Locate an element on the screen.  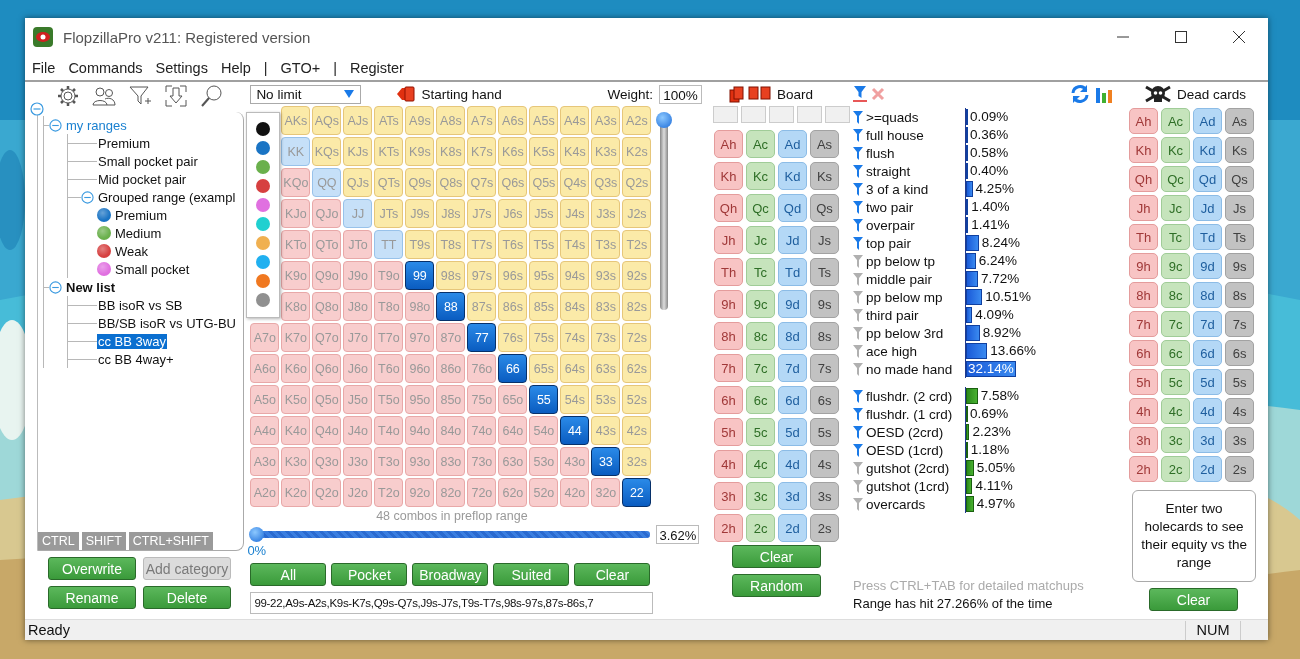
card-button: 5c is located at coordinates (761, 432).